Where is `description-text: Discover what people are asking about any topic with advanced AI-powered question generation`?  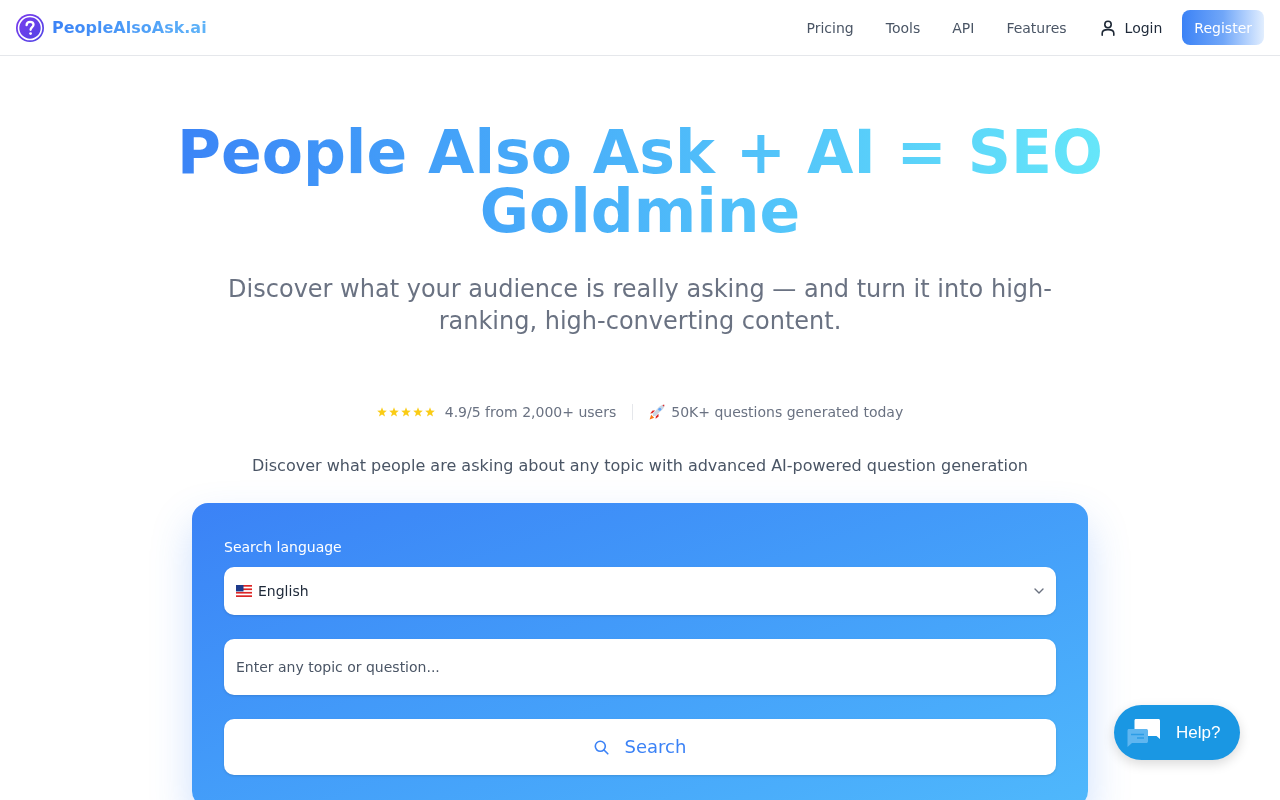 description-text: Discover what people are asking about any topic with advanced AI-powered question generation is located at coordinates (640, 466).